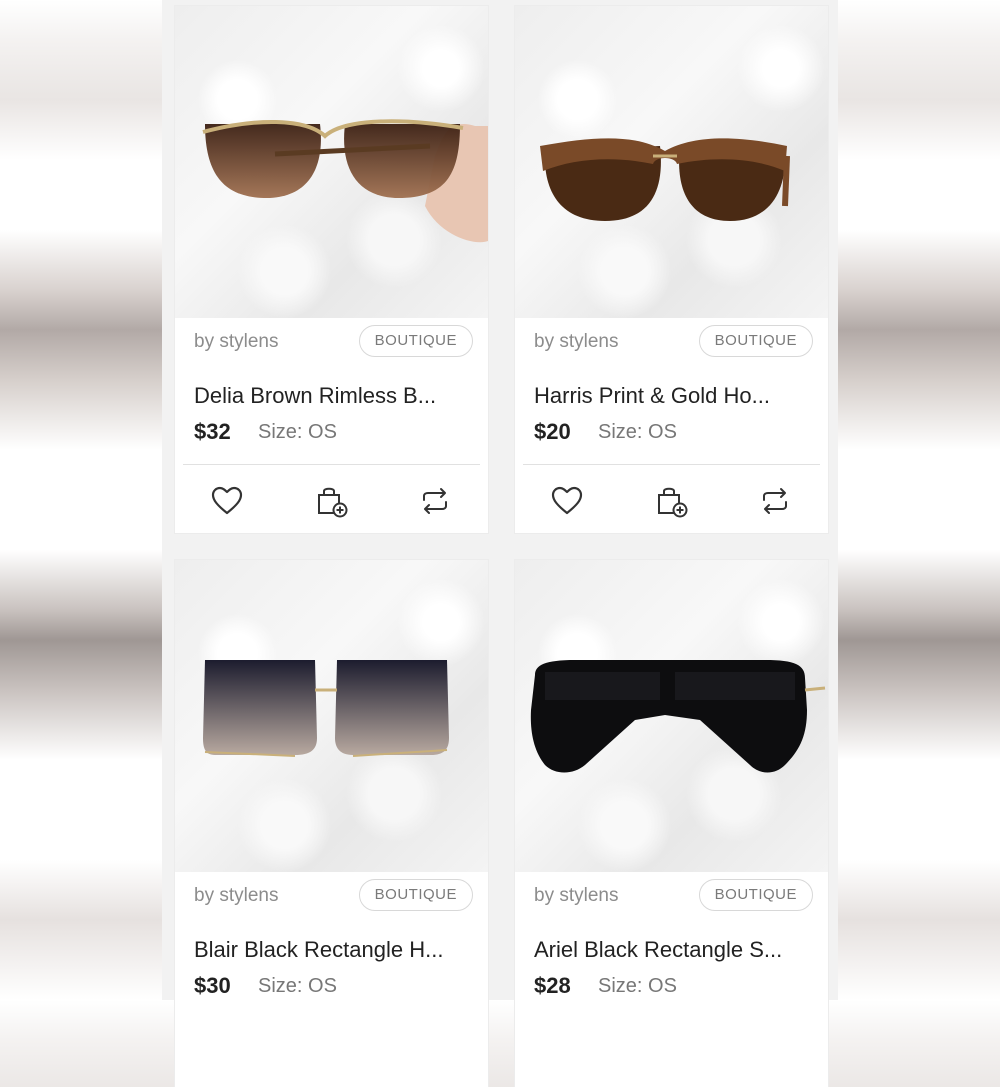 The height and width of the screenshot is (1087, 1000). I want to click on product-price: $28, so click(552, 985).